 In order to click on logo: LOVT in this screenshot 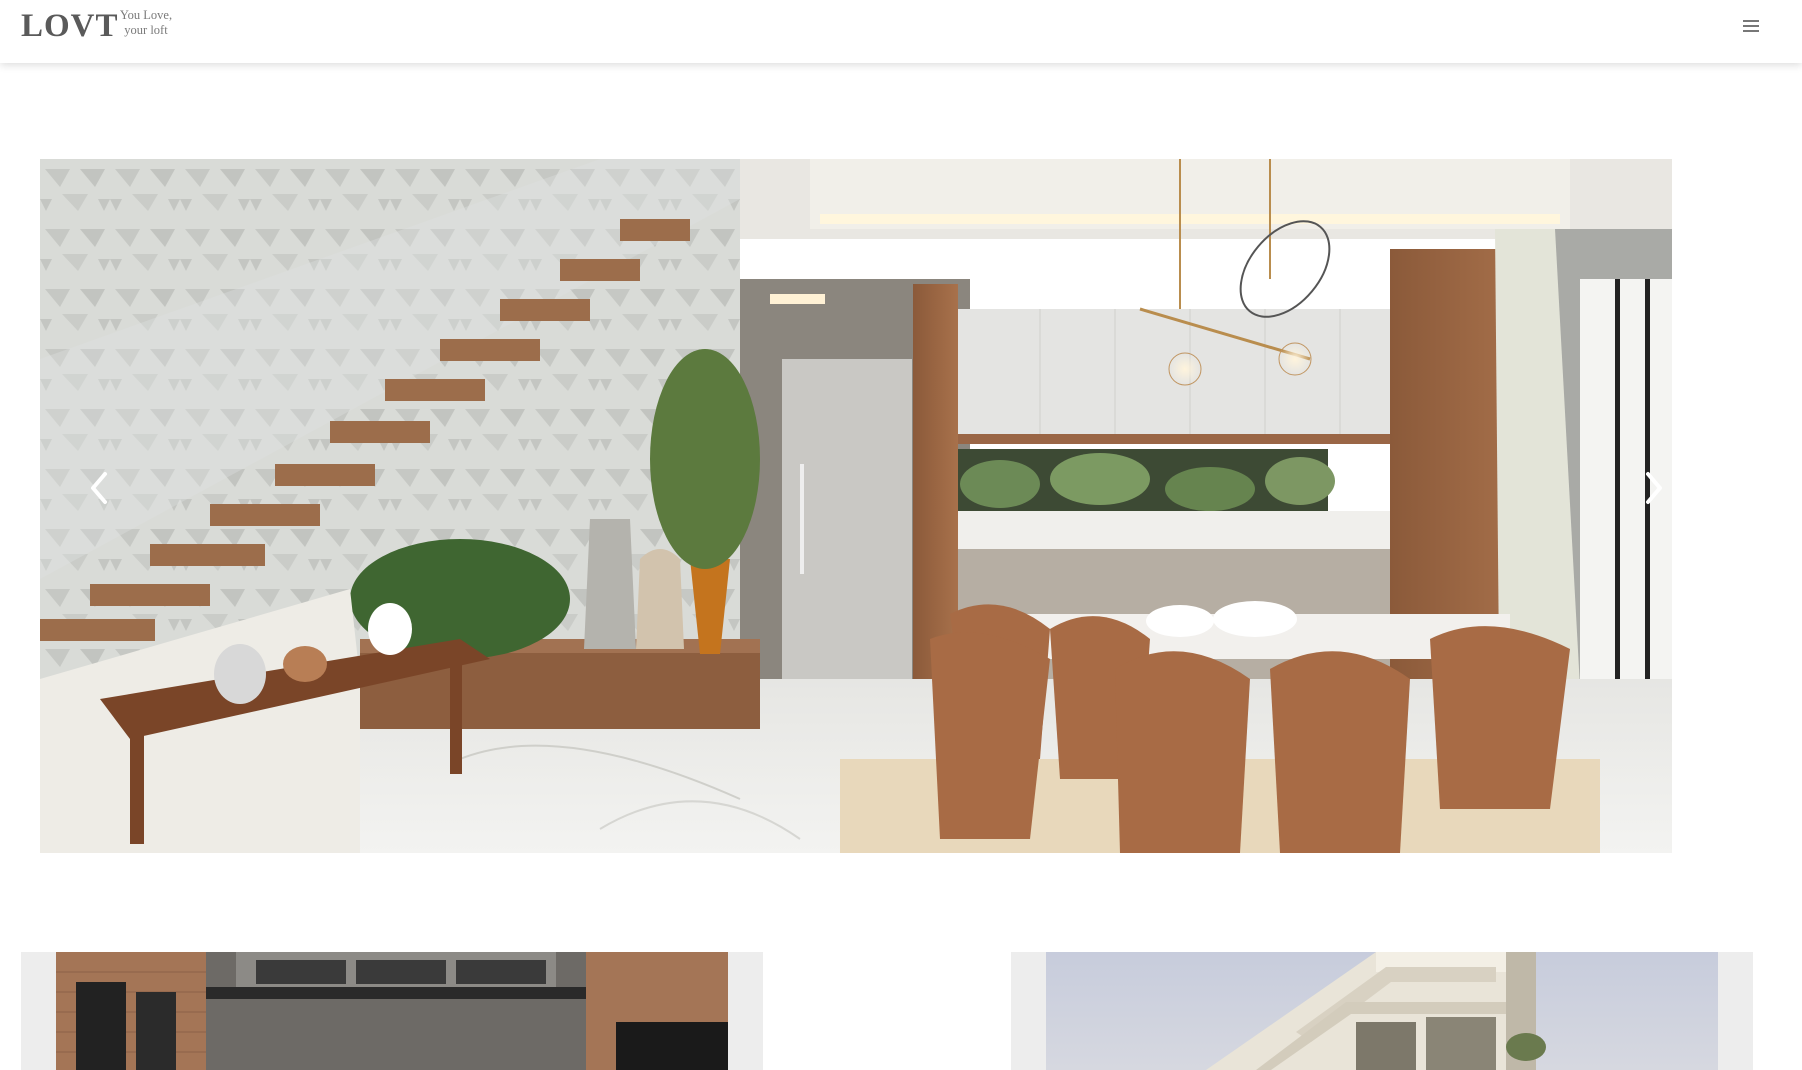, I will do `click(70, 26)`.